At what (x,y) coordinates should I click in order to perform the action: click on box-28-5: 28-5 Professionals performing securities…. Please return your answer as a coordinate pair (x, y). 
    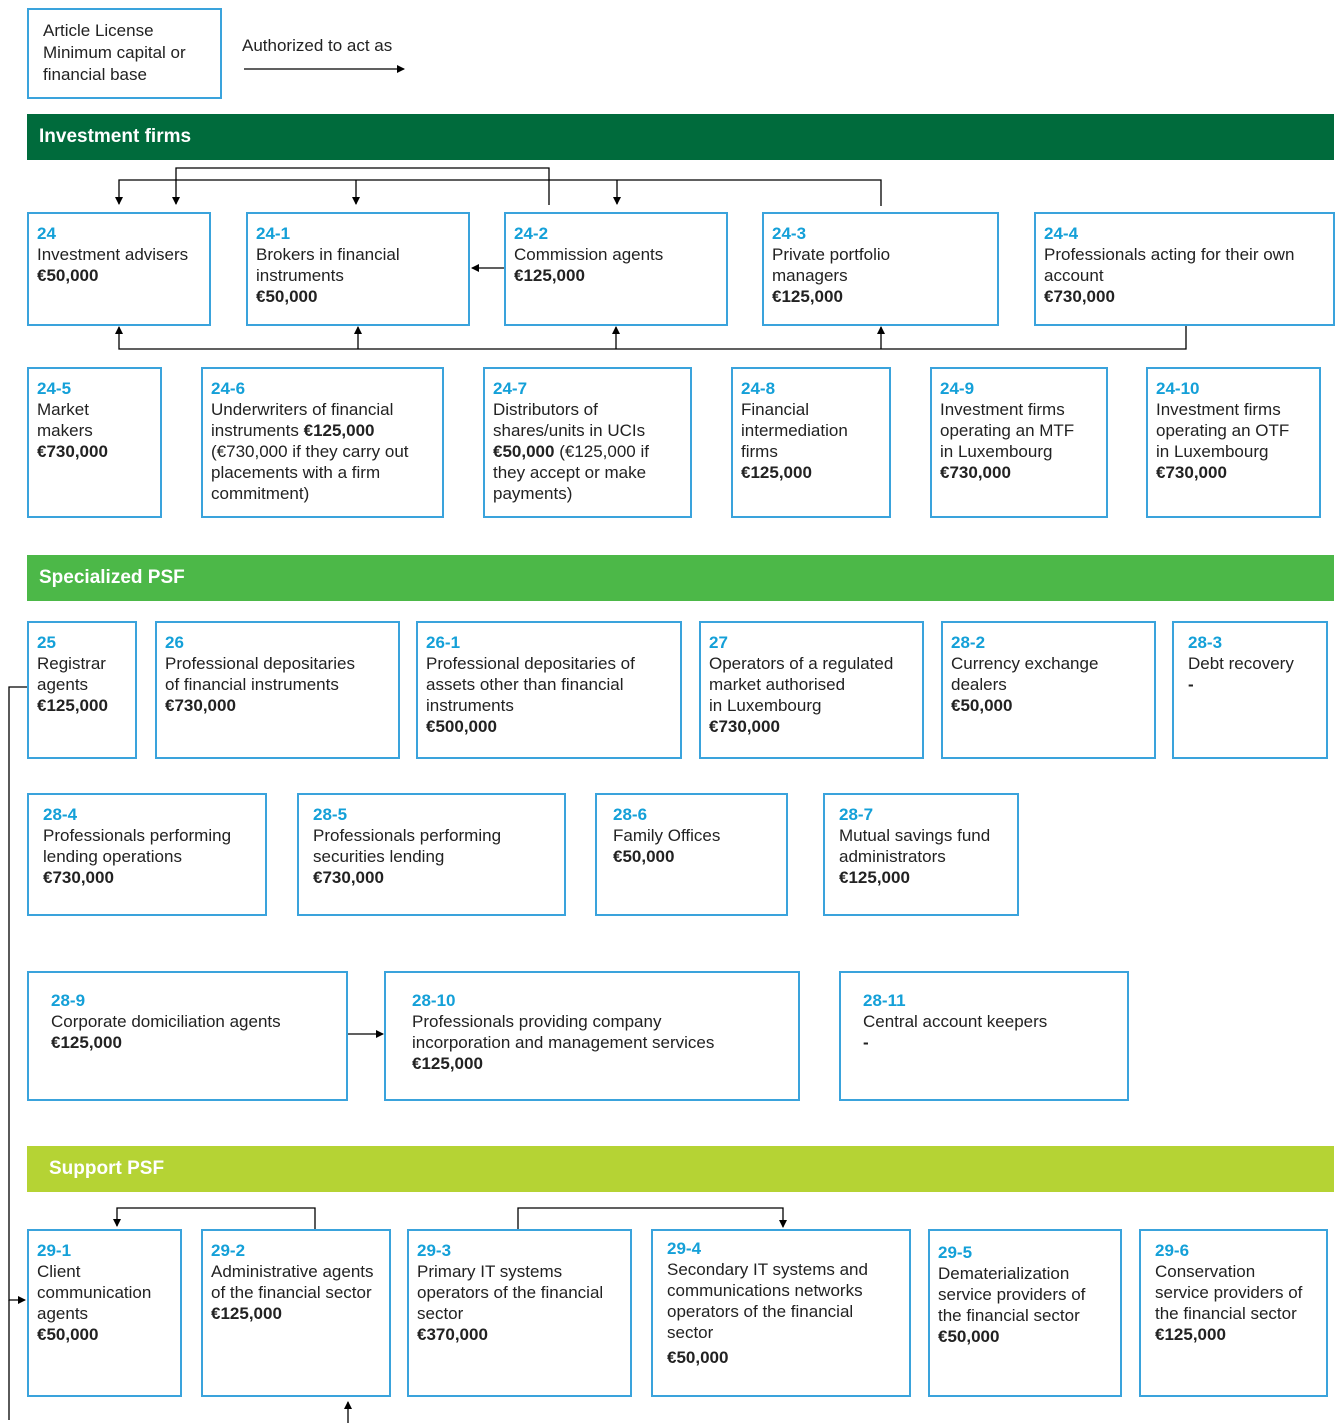
    Looking at the image, I should click on (431, 854).